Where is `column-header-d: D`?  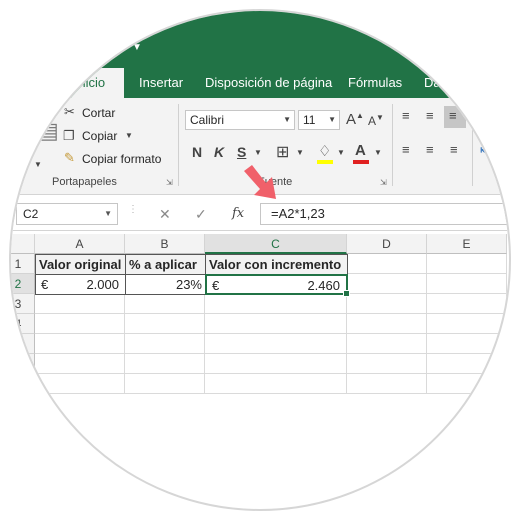
column-header-d: D is located at coordinates (387, 244).